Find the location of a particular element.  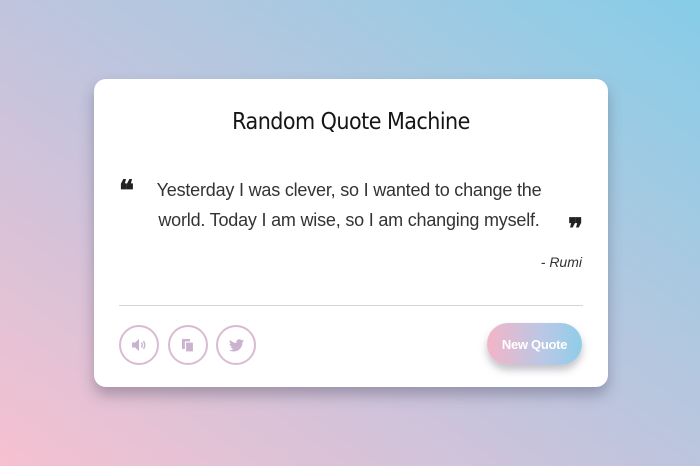

volume-icon is located at coordinates (139, 345).